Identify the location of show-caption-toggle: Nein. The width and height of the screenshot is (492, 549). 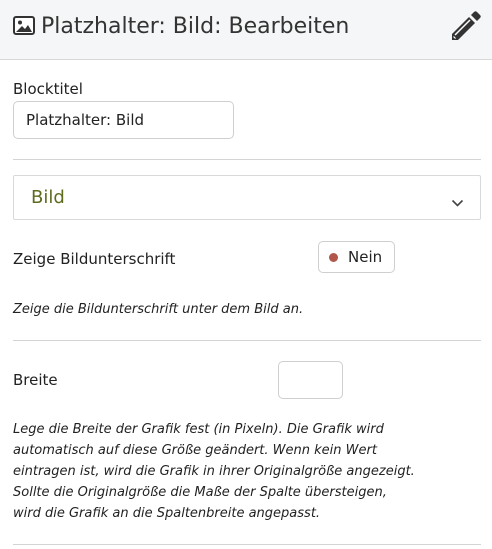
(356, 257).